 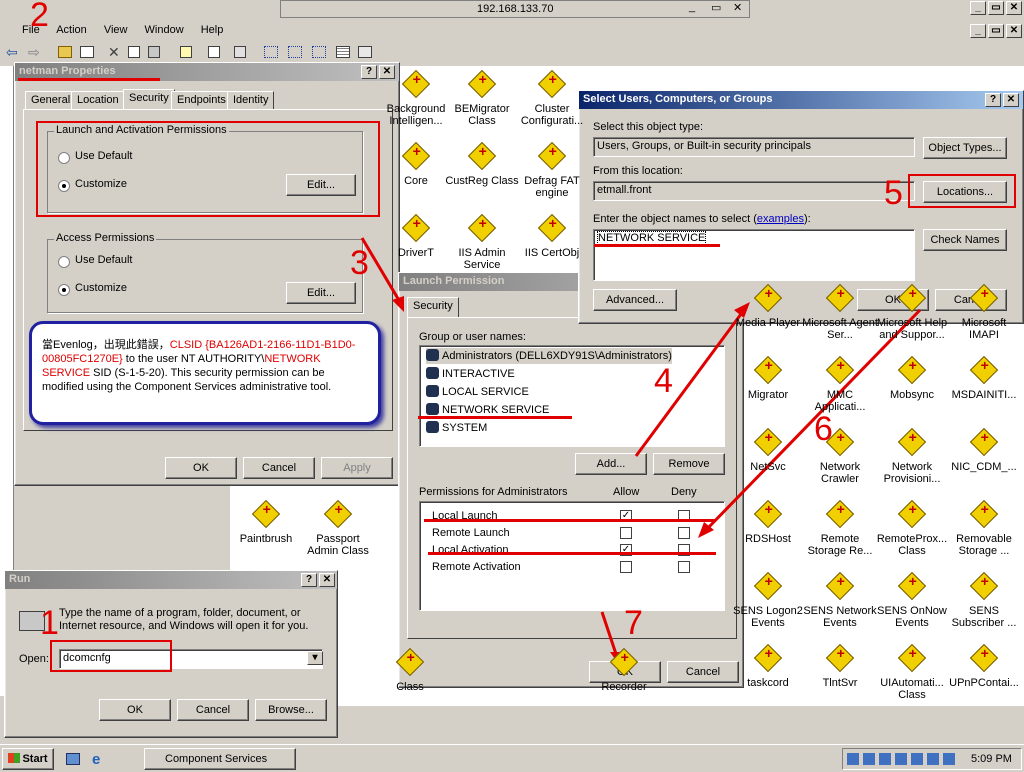 I want to click on component-item: Core, so click(x=416, y=164).